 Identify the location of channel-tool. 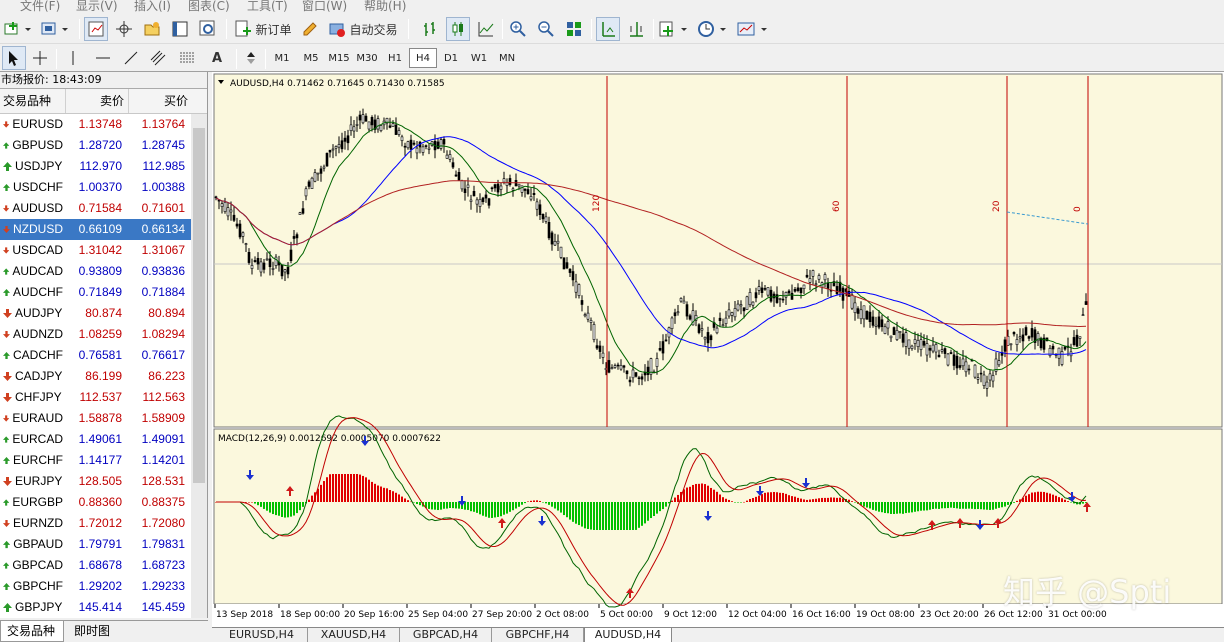
(159, 58).